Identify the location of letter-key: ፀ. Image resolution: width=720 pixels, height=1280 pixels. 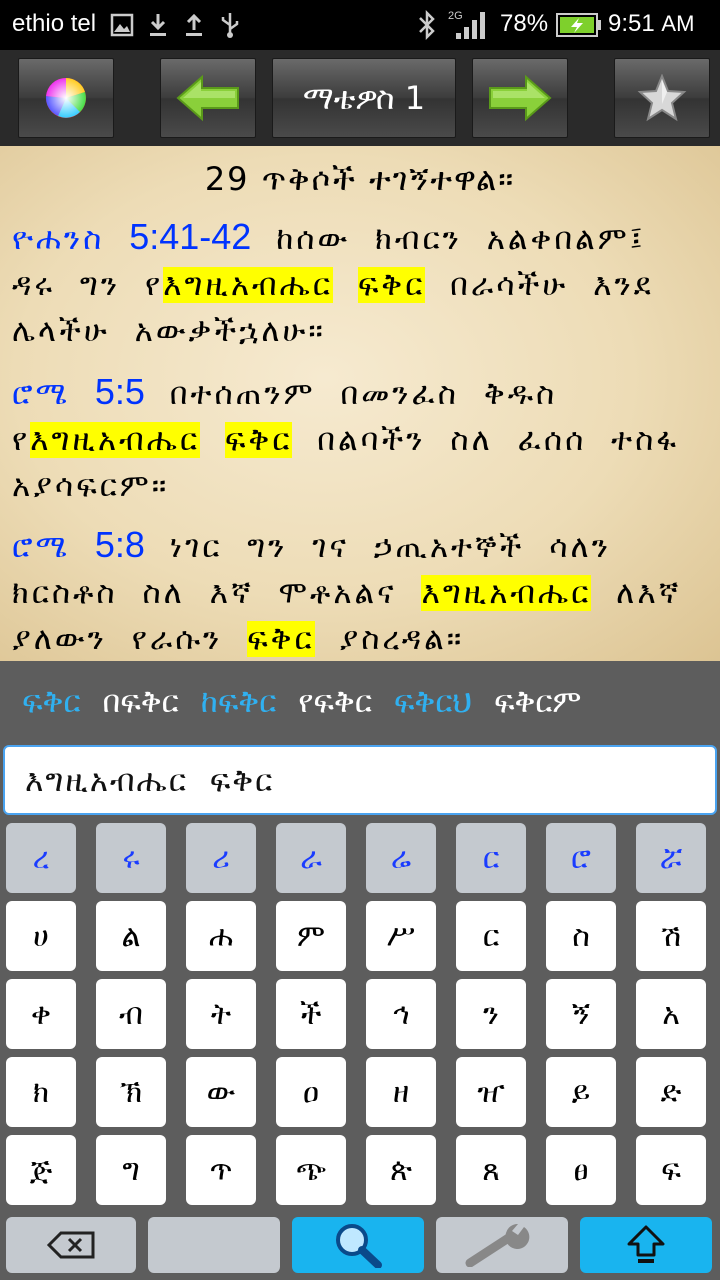
(581, 1170).